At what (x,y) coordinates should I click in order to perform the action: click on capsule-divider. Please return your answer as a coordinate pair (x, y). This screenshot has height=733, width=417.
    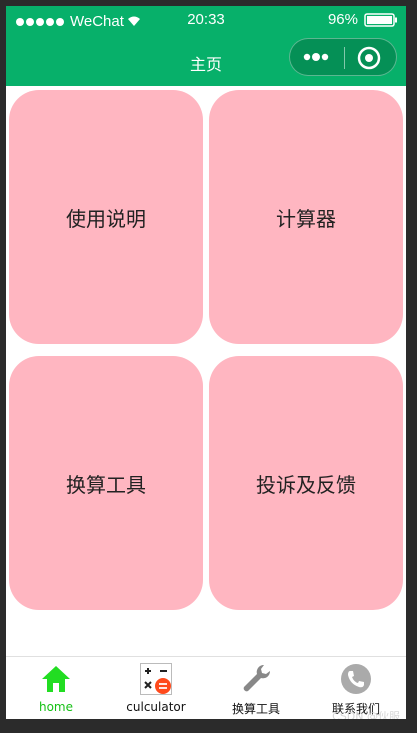
    Looking at the image, I should click on (344, 58).